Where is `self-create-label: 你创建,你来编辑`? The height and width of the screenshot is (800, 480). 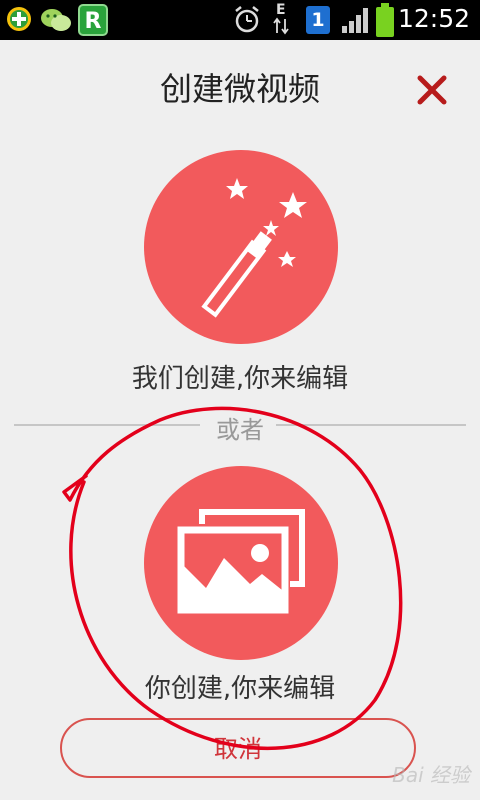 self-create-label: 你创建,你来编辑 is located at coordinates (240, 686).